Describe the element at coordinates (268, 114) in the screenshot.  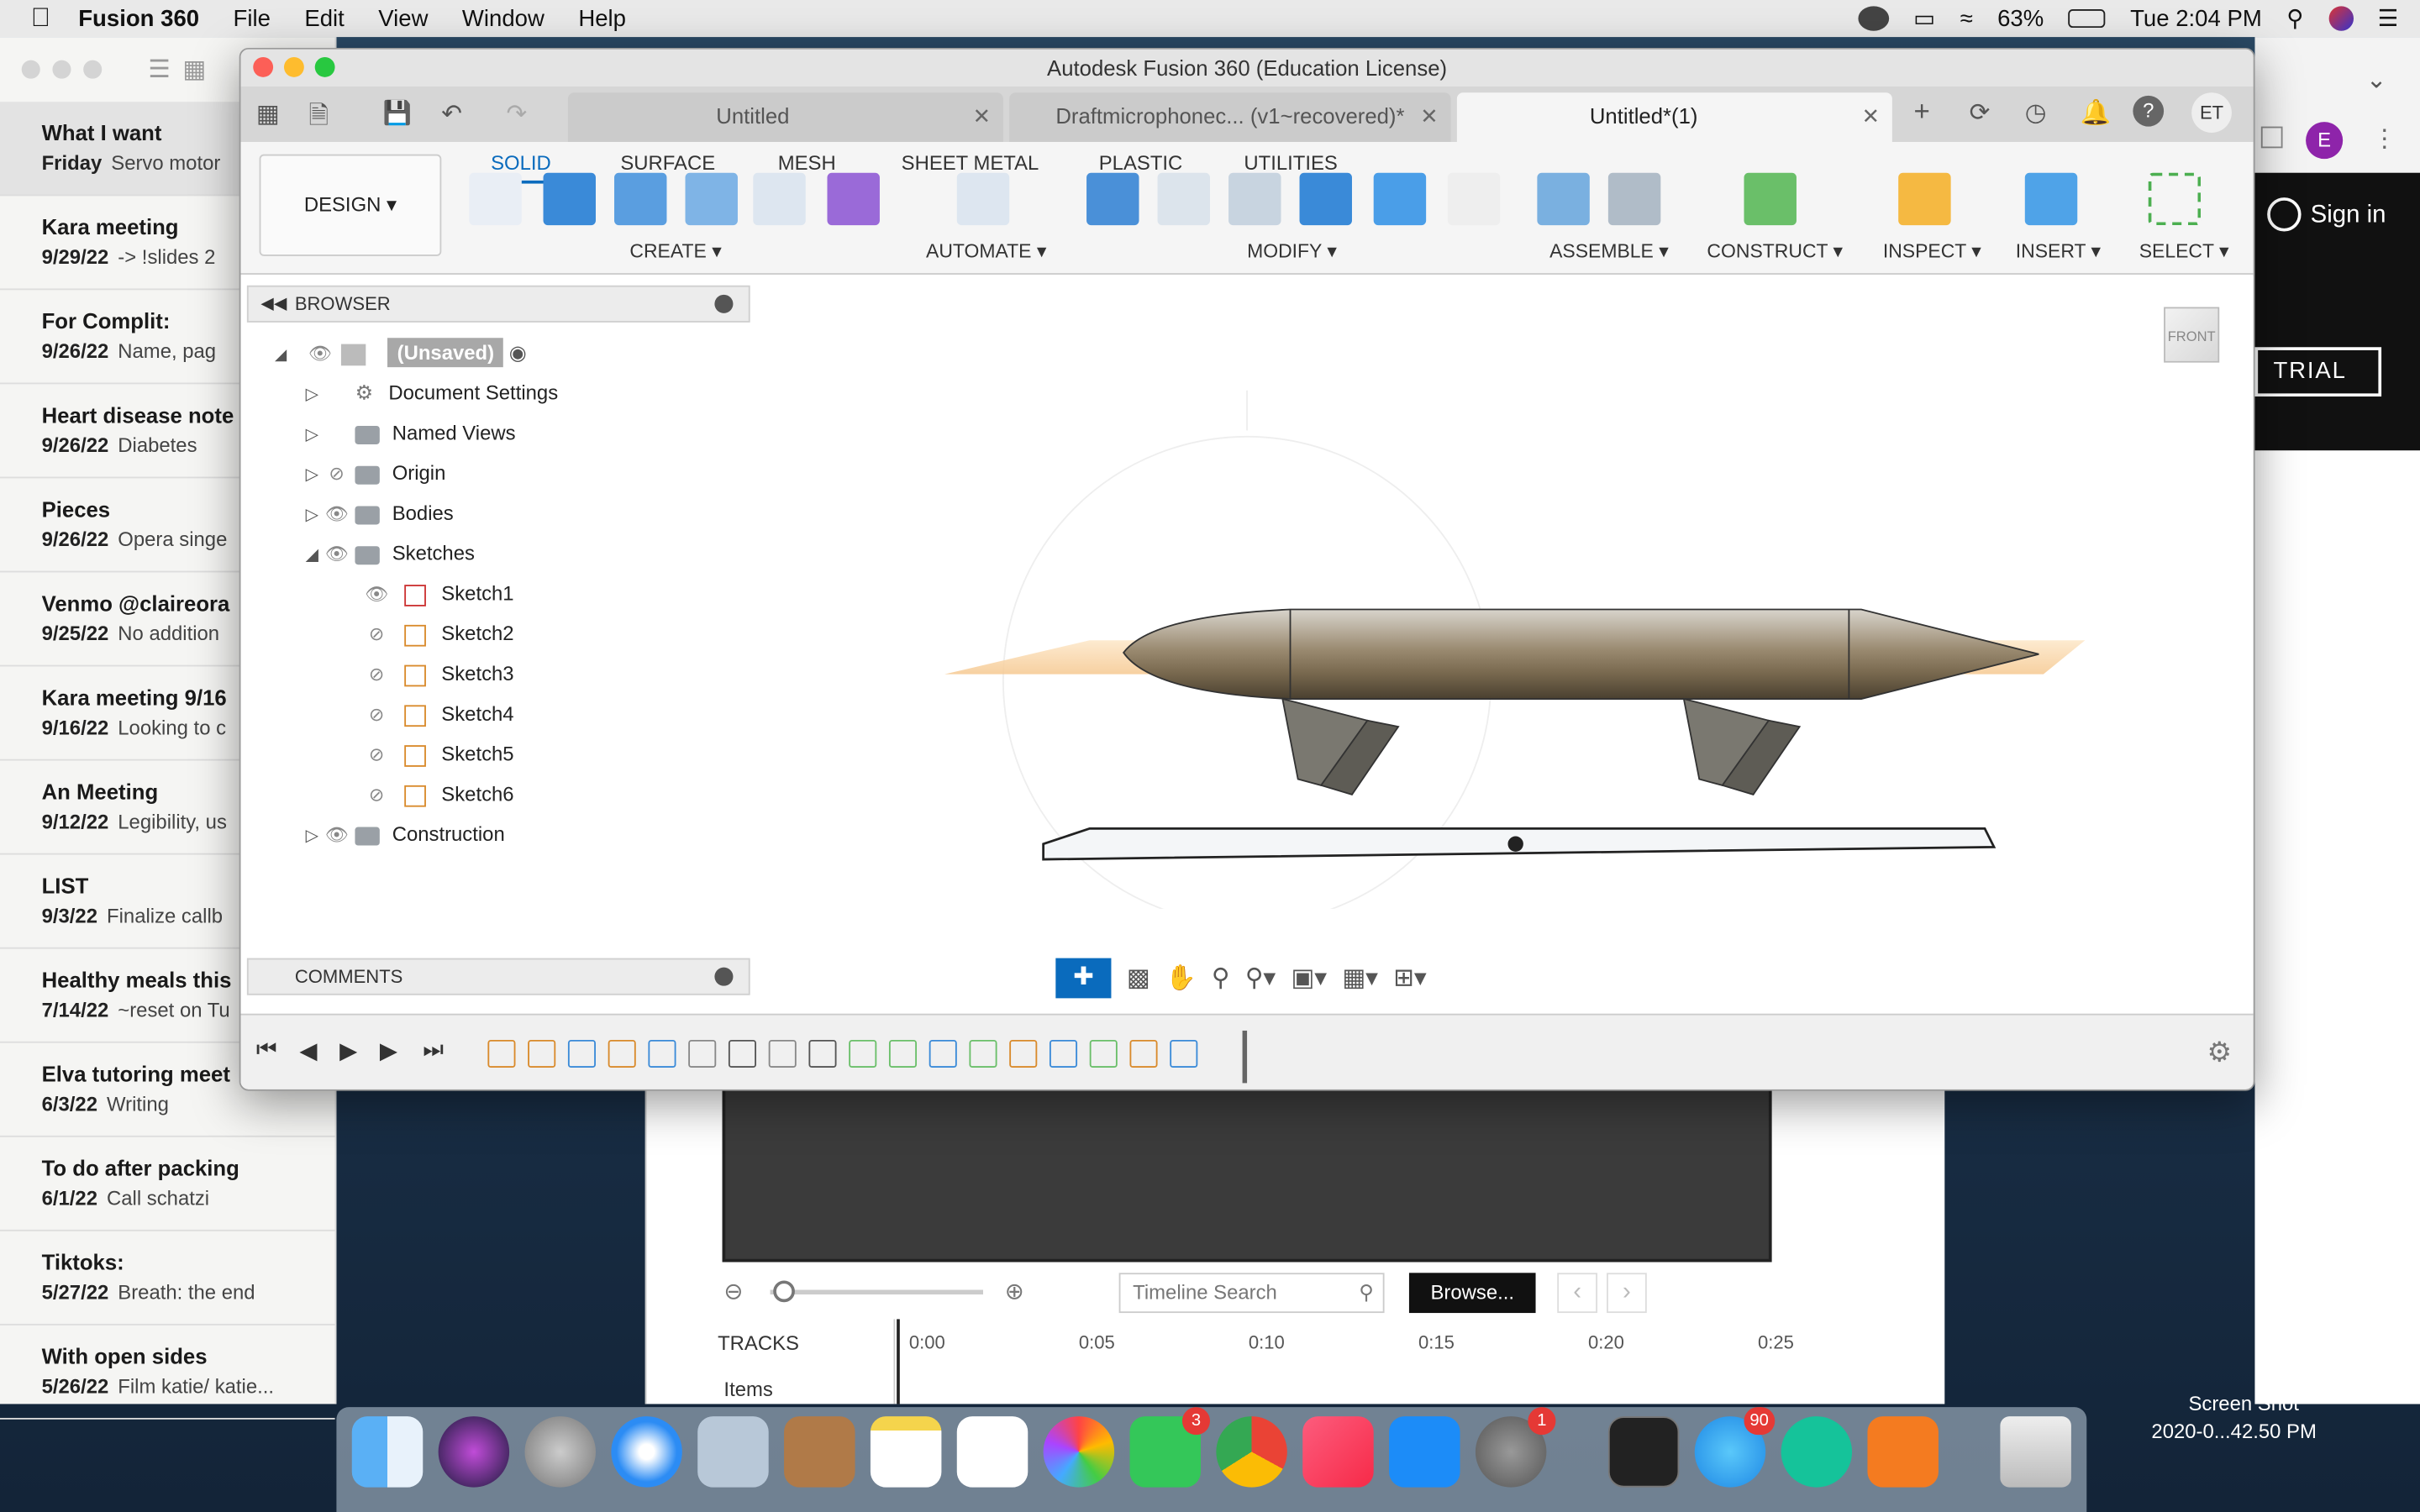
I see `app-grid-icon: ▦` at that location.